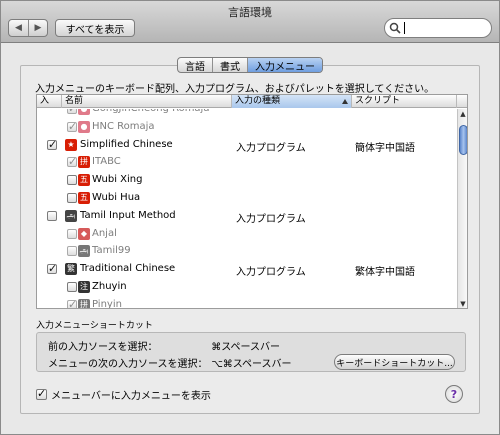 Image resolution: width=500 pixels, height=435 pixels. What do you see at coordinates (247, 288) in the screenshot?
I see `table-row: 注 Zhuyin` at bounding box center [247, 288].